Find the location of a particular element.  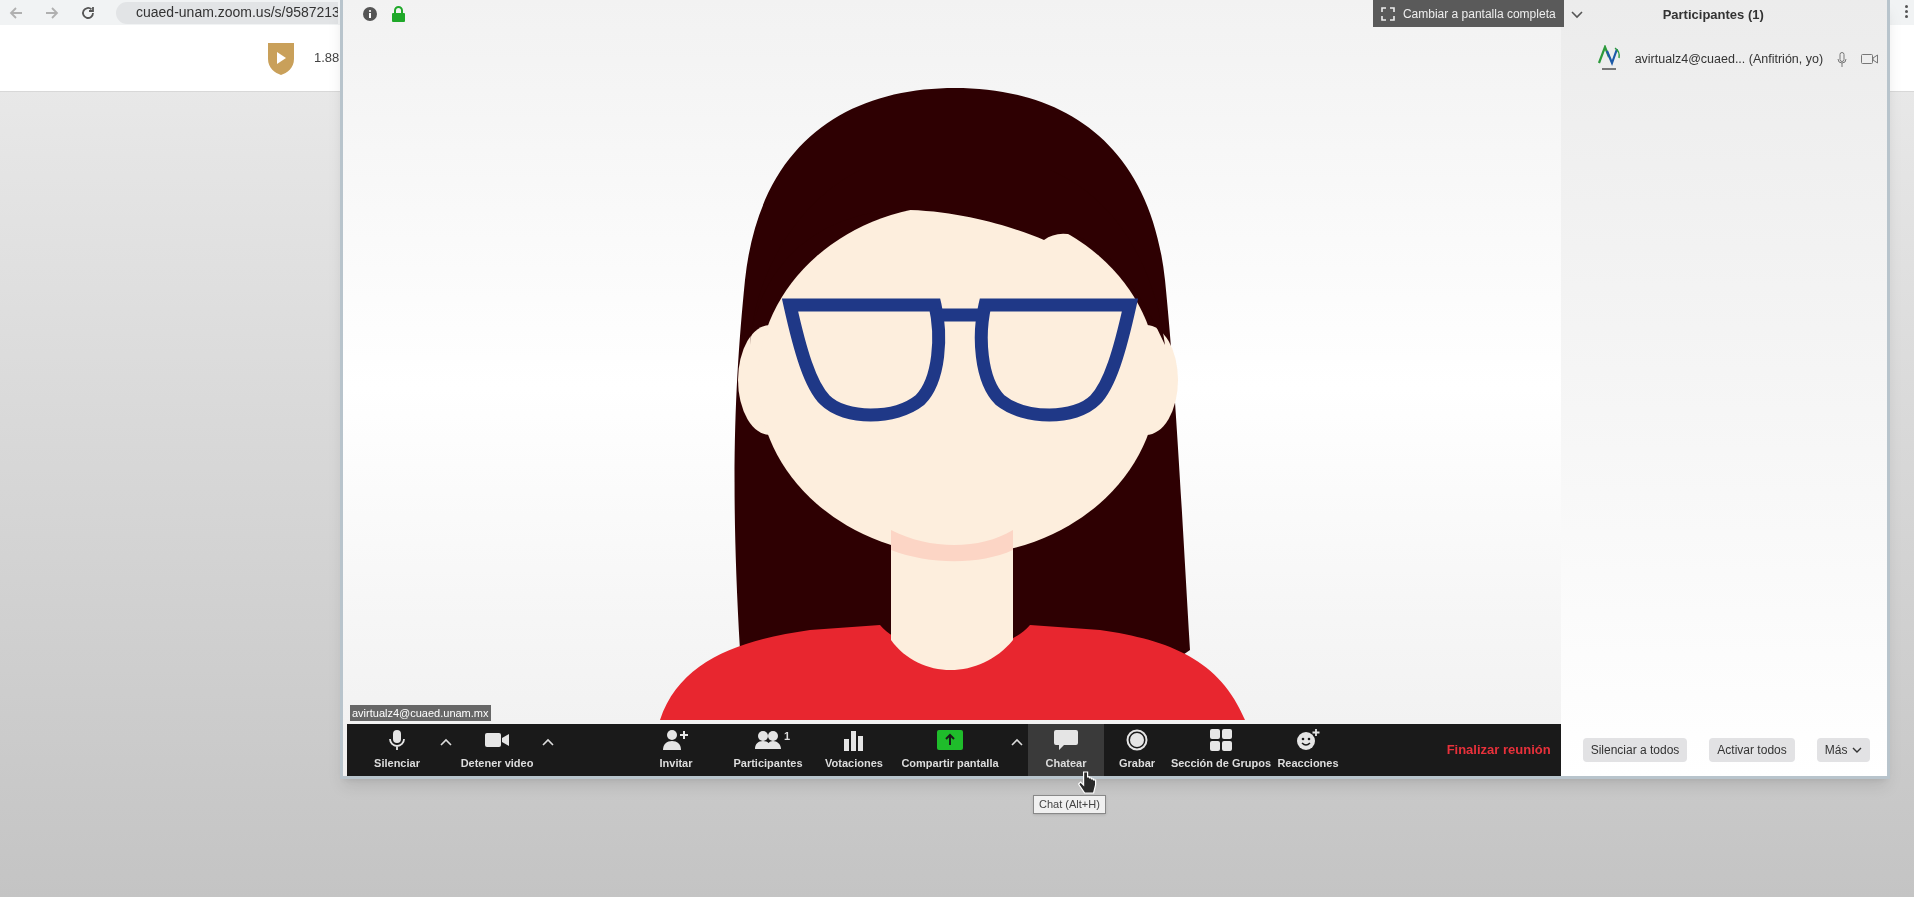

panel-button: Más is located at coordinates (1843, 750).